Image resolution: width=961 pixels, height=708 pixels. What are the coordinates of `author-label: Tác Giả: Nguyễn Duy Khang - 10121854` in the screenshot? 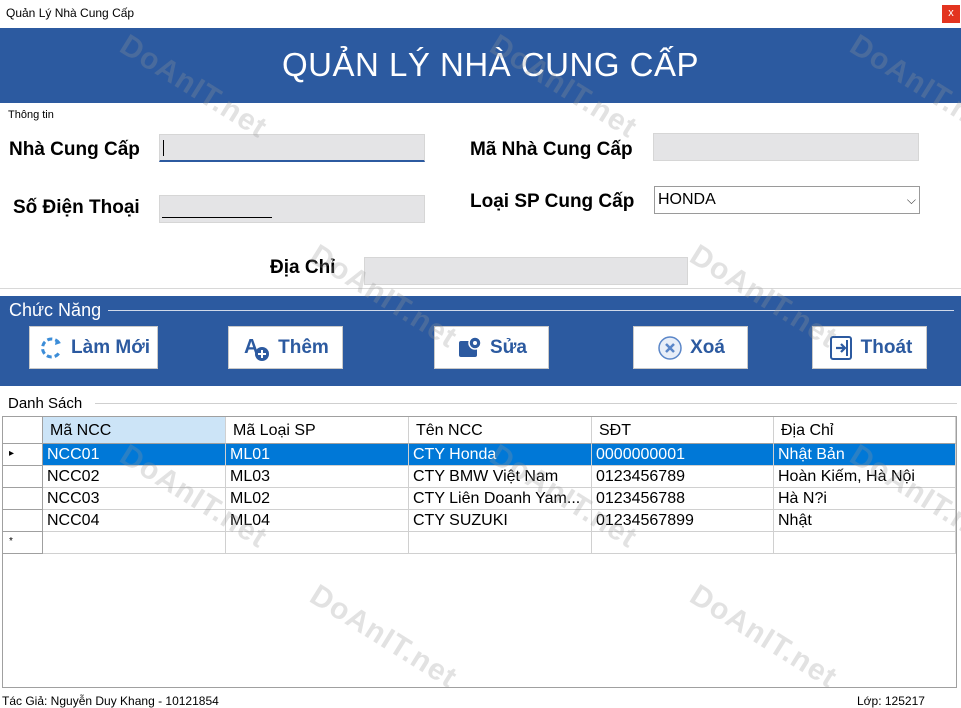 It's located at (110, 701).